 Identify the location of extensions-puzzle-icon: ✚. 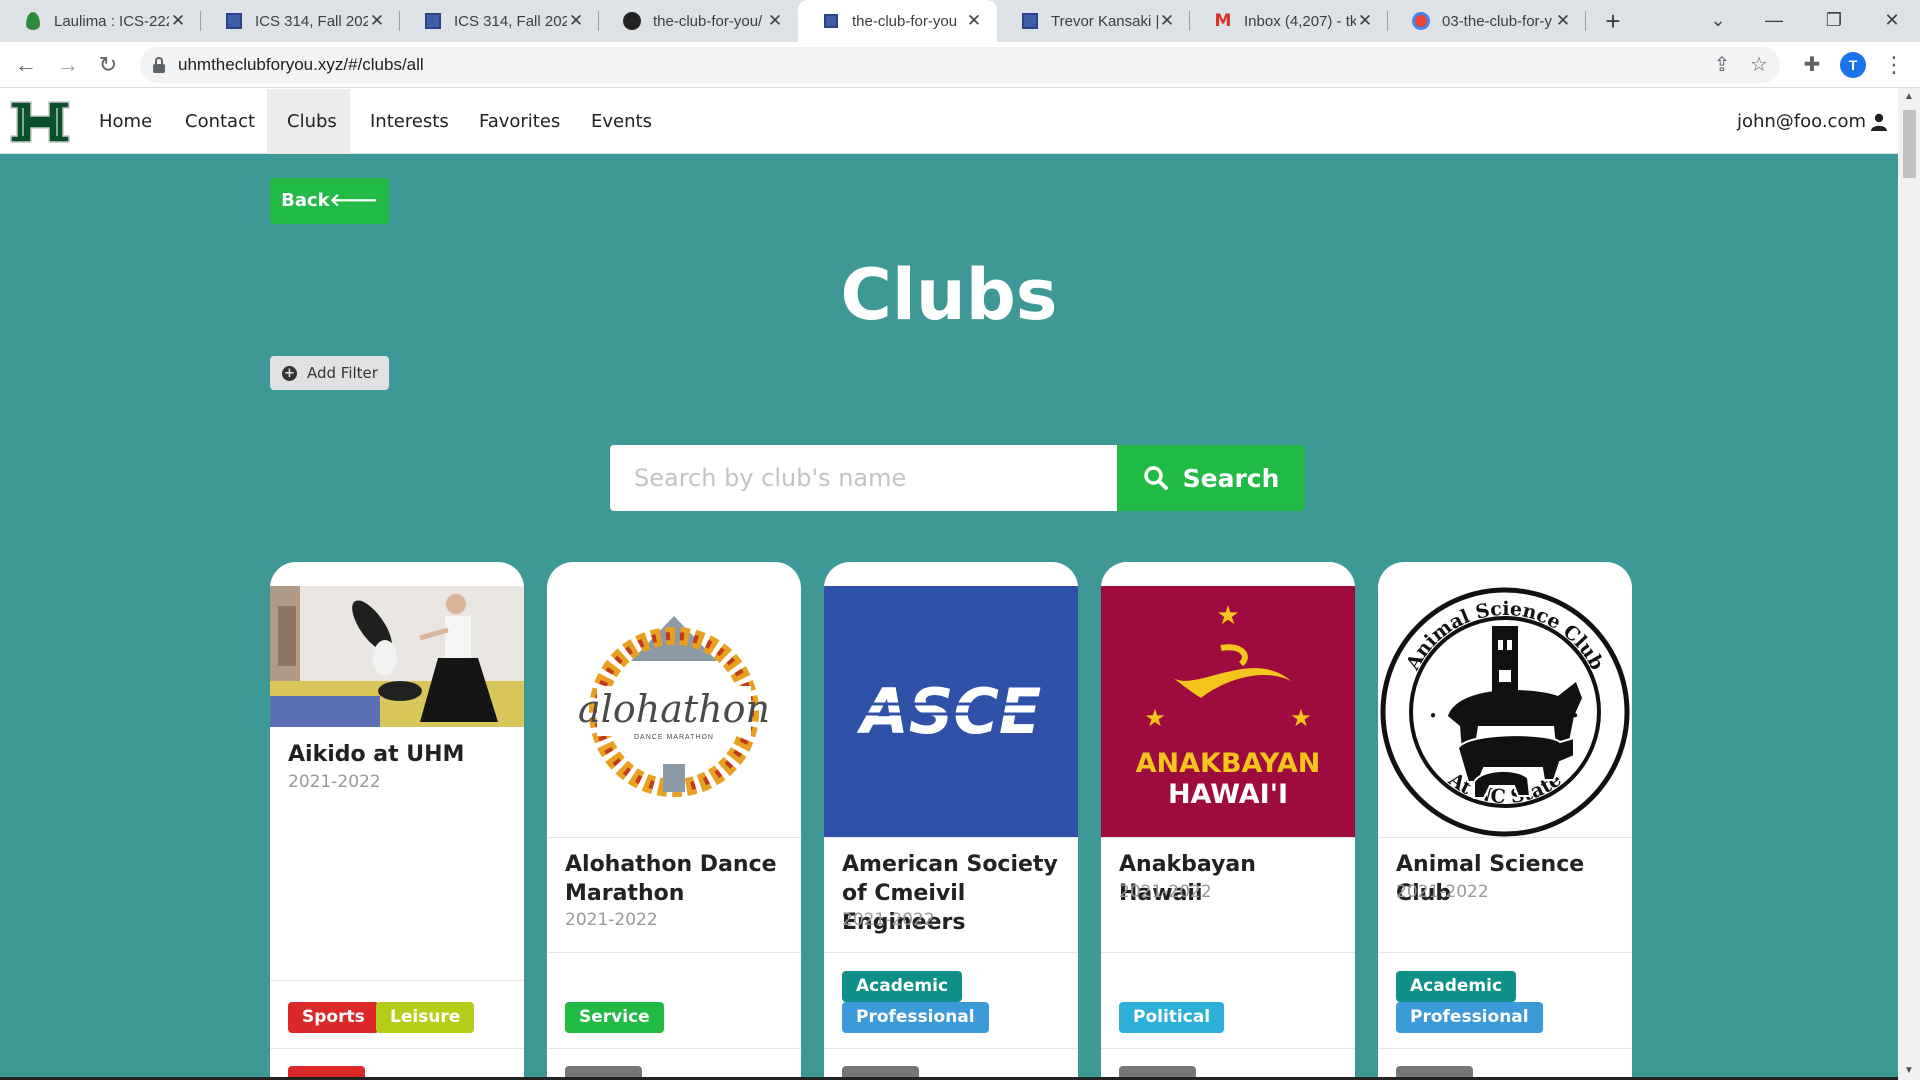
(1812, 65).